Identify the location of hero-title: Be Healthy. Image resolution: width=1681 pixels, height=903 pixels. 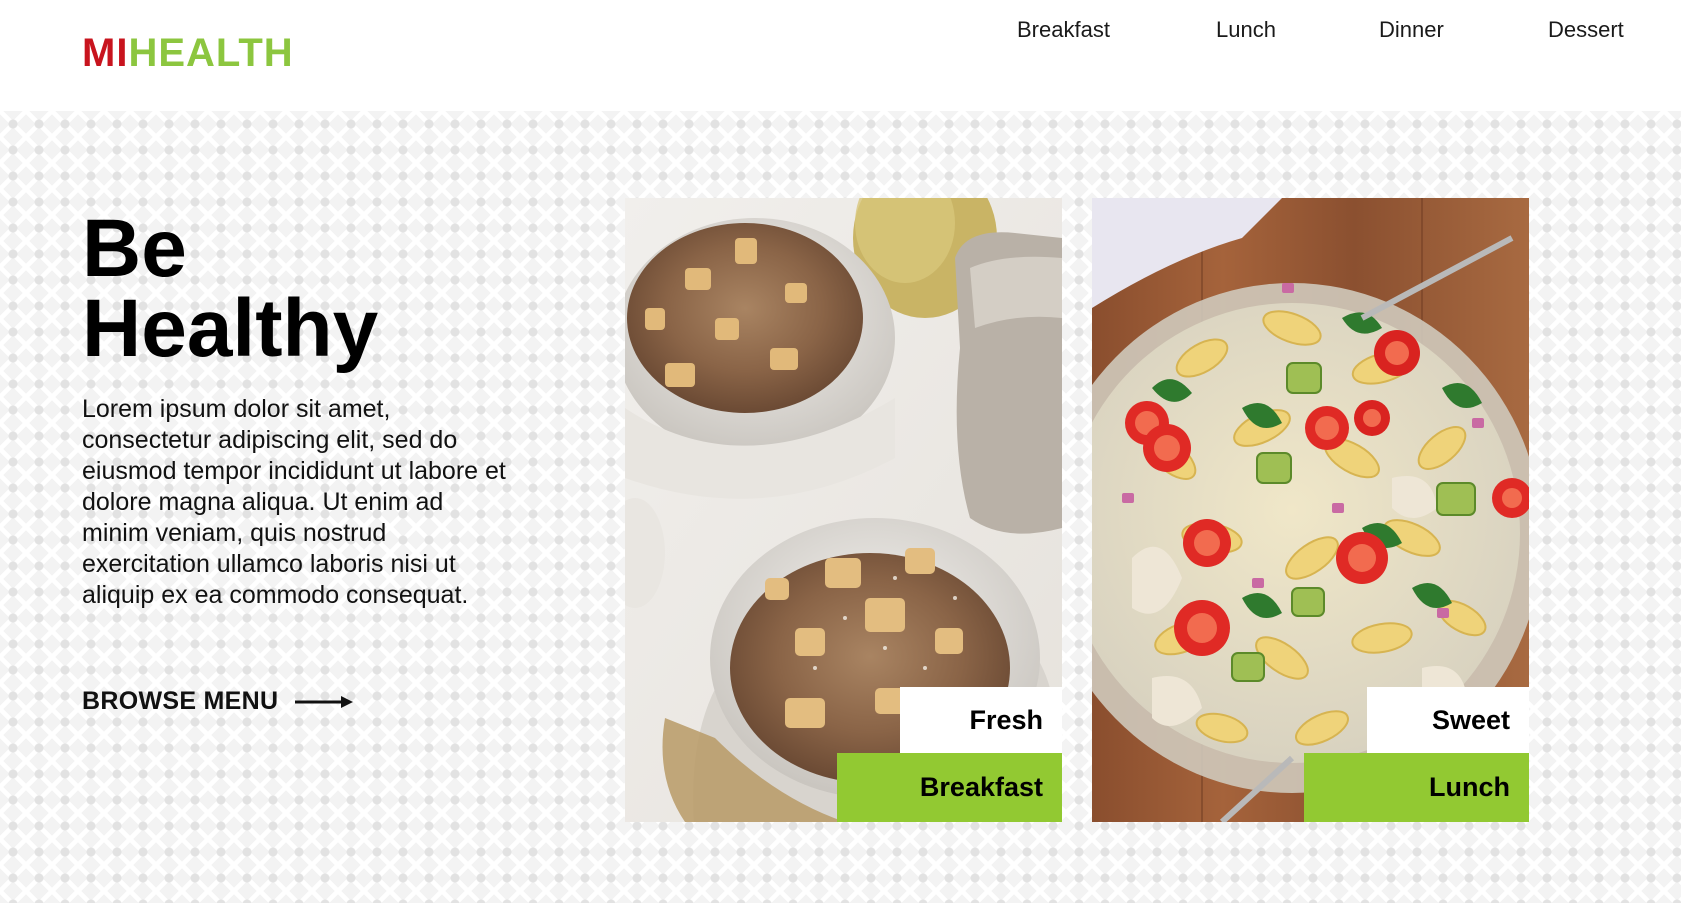
(292, 289).